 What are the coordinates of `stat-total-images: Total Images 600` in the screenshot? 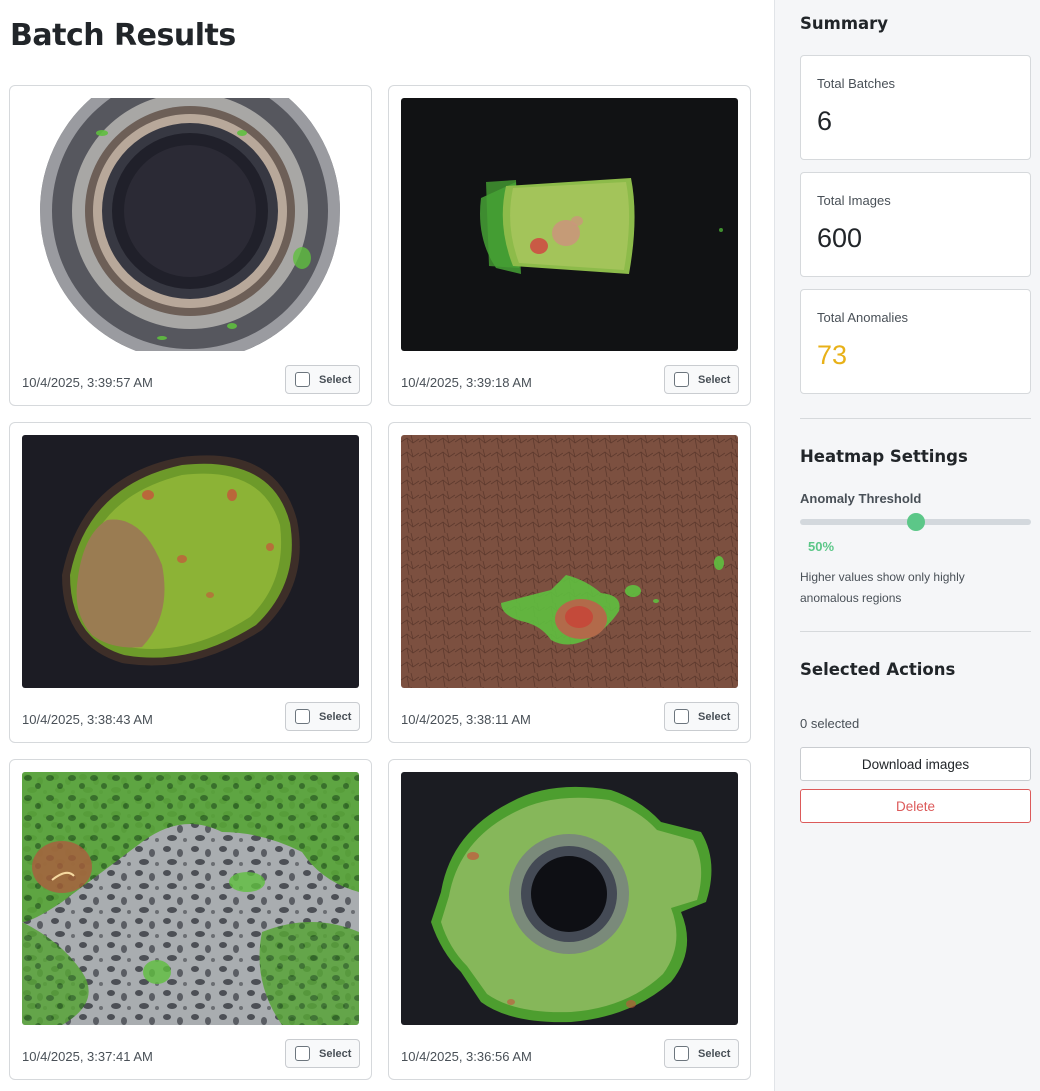 It's located at (915, 224).